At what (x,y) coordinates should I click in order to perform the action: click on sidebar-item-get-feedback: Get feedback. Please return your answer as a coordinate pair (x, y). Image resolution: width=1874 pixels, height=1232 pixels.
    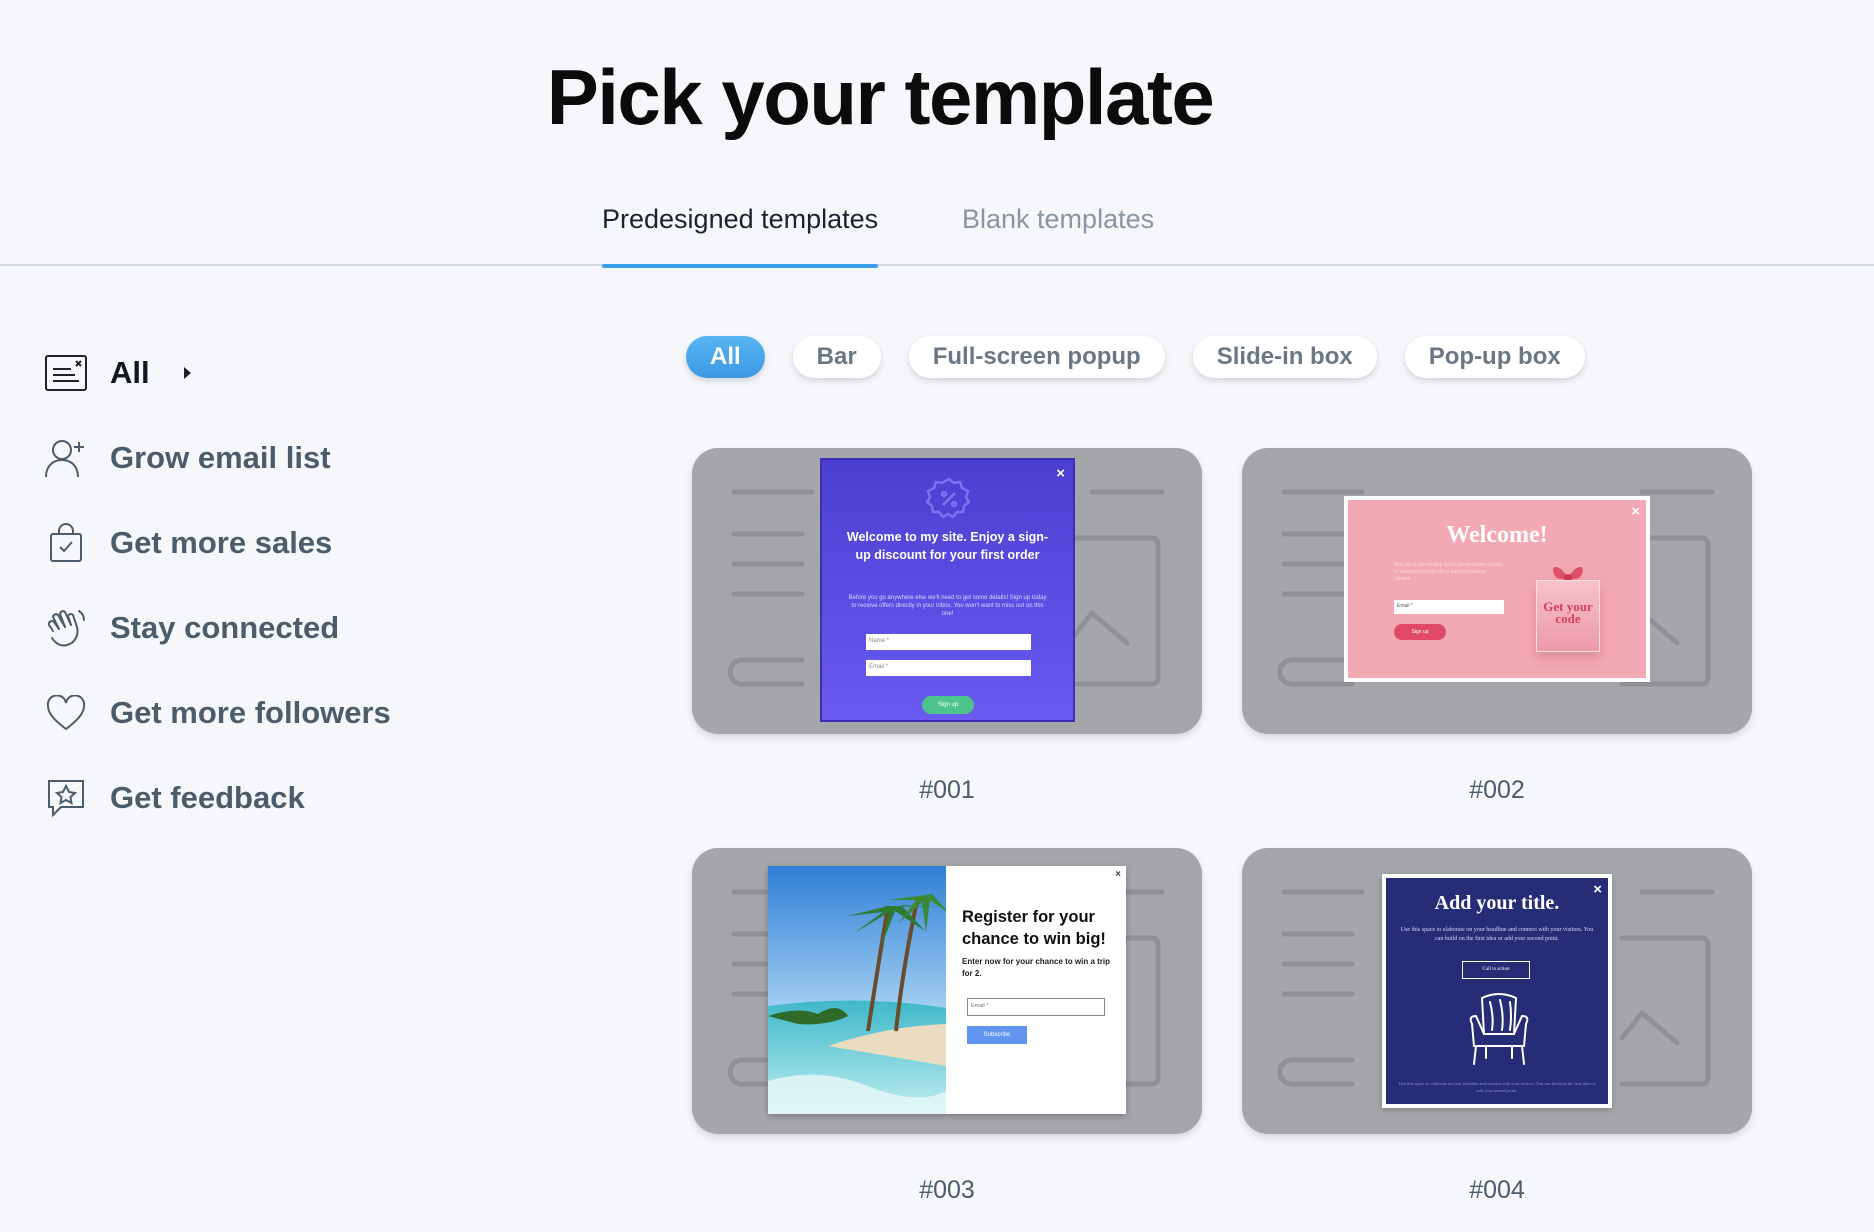
    Looking at the image, I should click on (217, 797).